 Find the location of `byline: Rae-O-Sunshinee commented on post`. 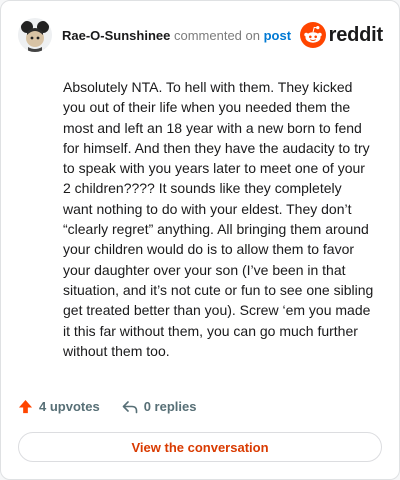

byline: Rae-O-Sunshinee commented on post is located at coordinates (176, 35).